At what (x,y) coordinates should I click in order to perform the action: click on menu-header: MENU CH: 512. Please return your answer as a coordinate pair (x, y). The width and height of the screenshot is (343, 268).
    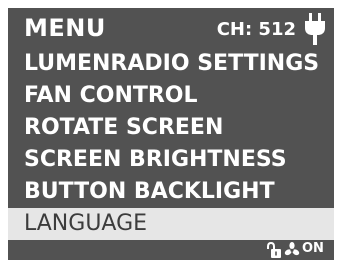
    Looking at the image, I should click on (171, 29).